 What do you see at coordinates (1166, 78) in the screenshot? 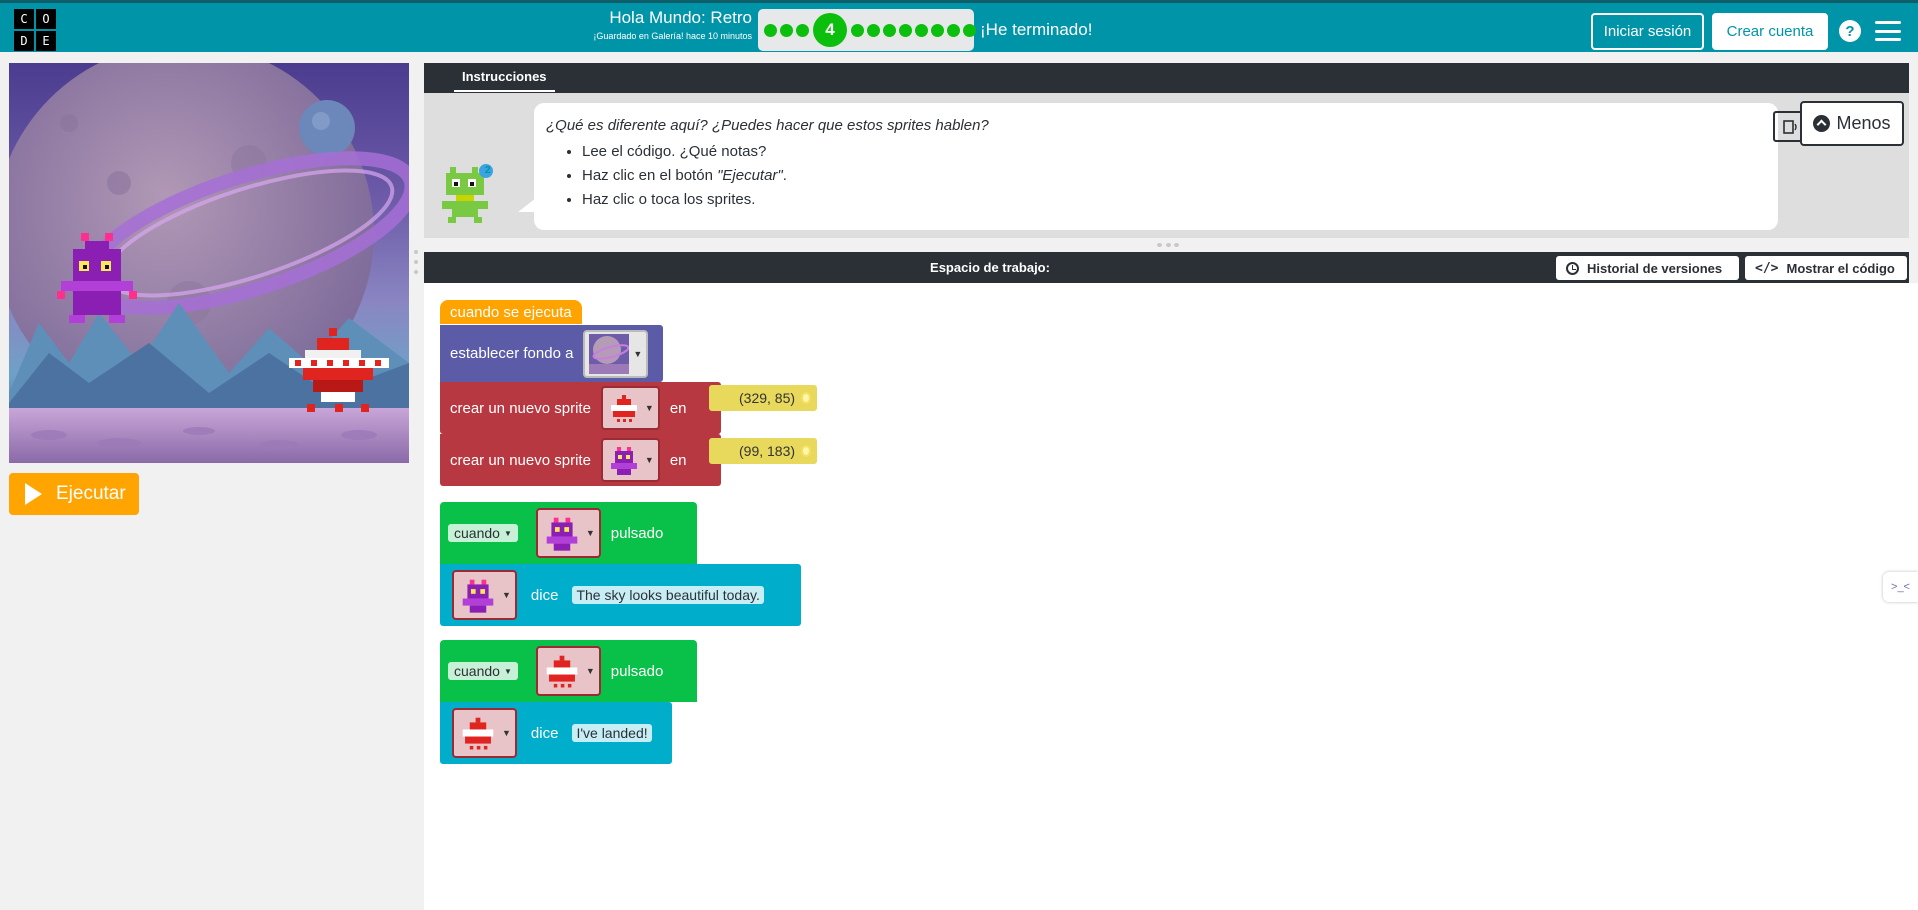
I see `instructions-tab-bar: Instrucciones` at bounding box center [1166, 78].